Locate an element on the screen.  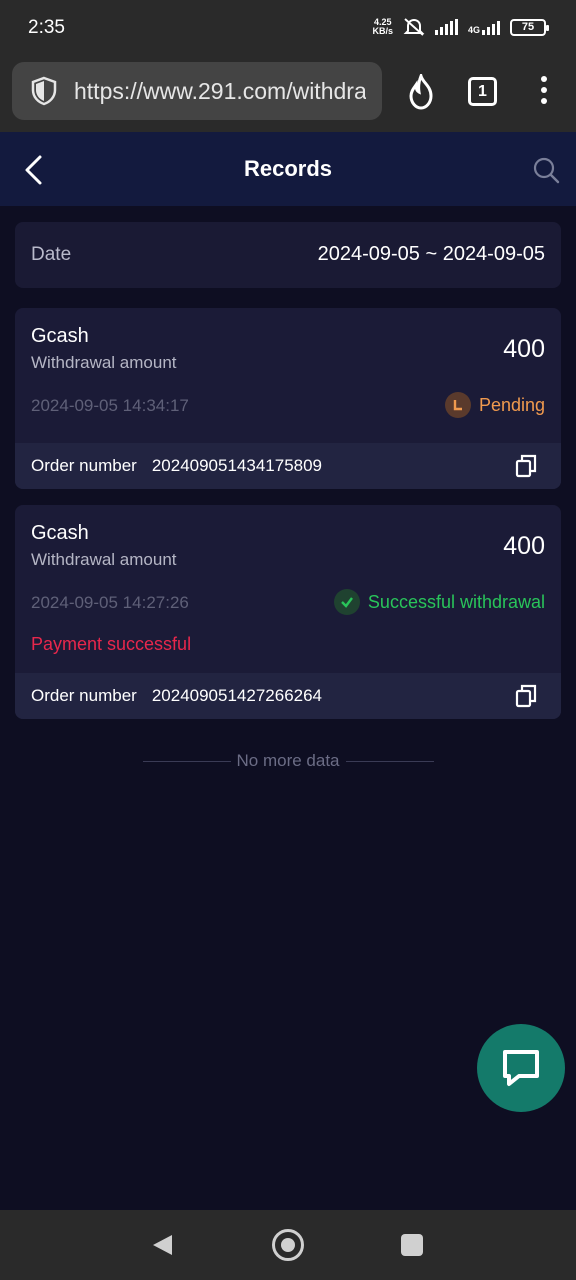
chat-support-button is located at coordinates (521, 1068).